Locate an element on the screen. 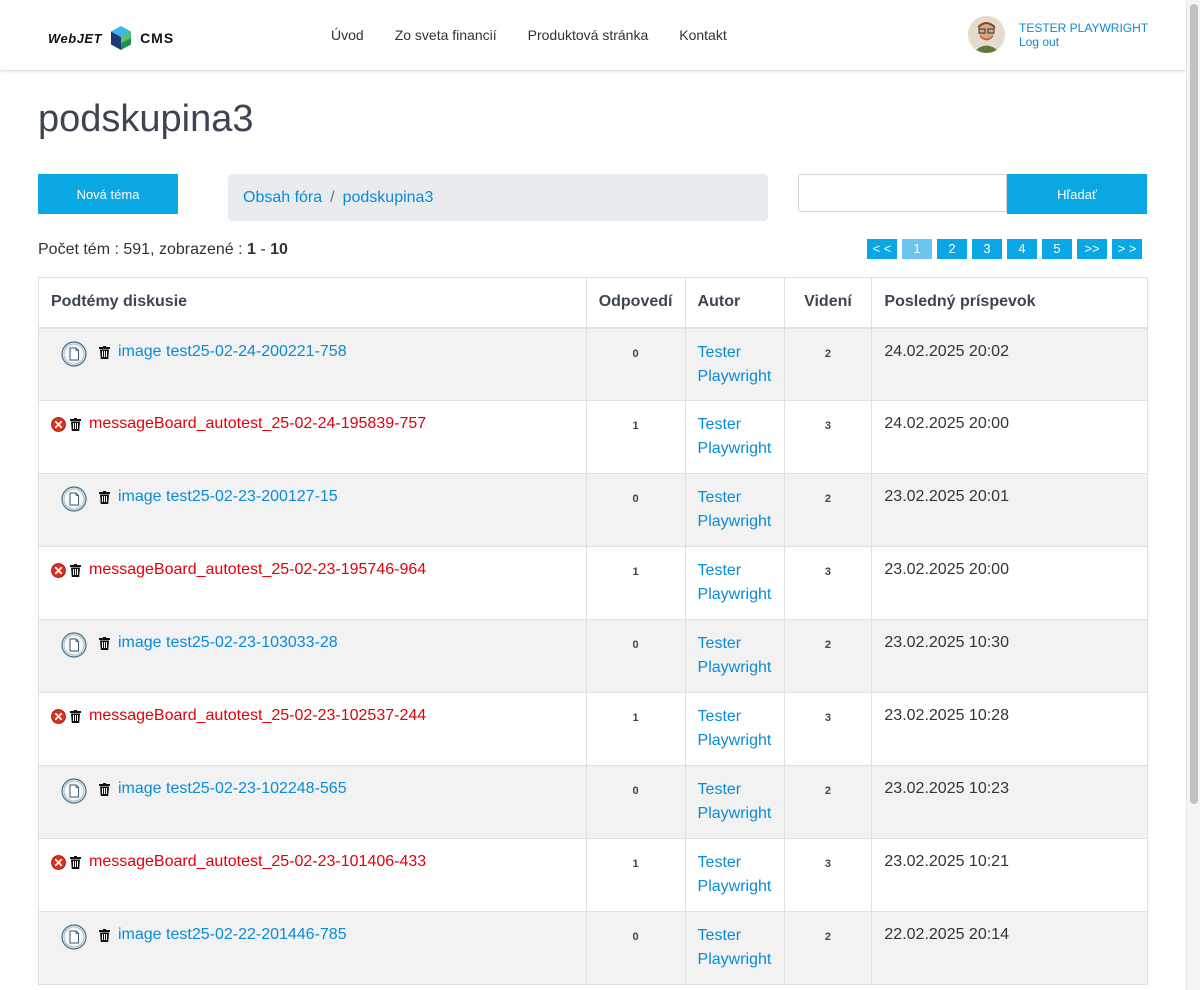 Image resolution: width=1200 pixels, height=990 pixels. breadcrumb-forum-content: Obsah fóra is located at coordinates (282, 198).